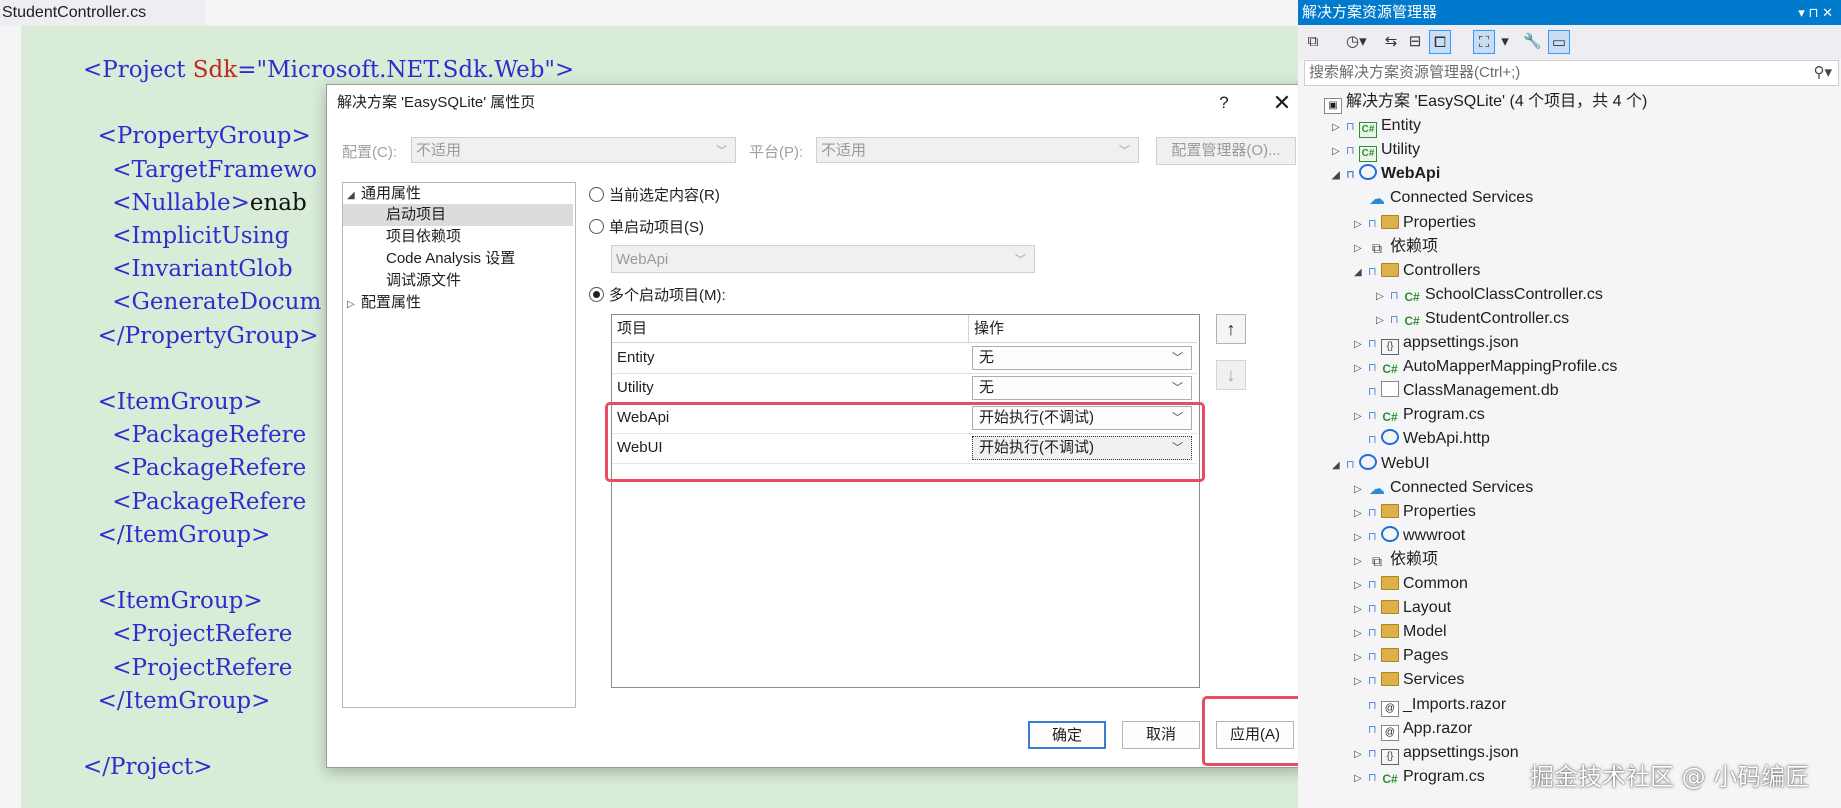  Describe the element at coordinates (823, 259) in the screenshot. I see `single-startup-select: WebApi ﹀` at that location.